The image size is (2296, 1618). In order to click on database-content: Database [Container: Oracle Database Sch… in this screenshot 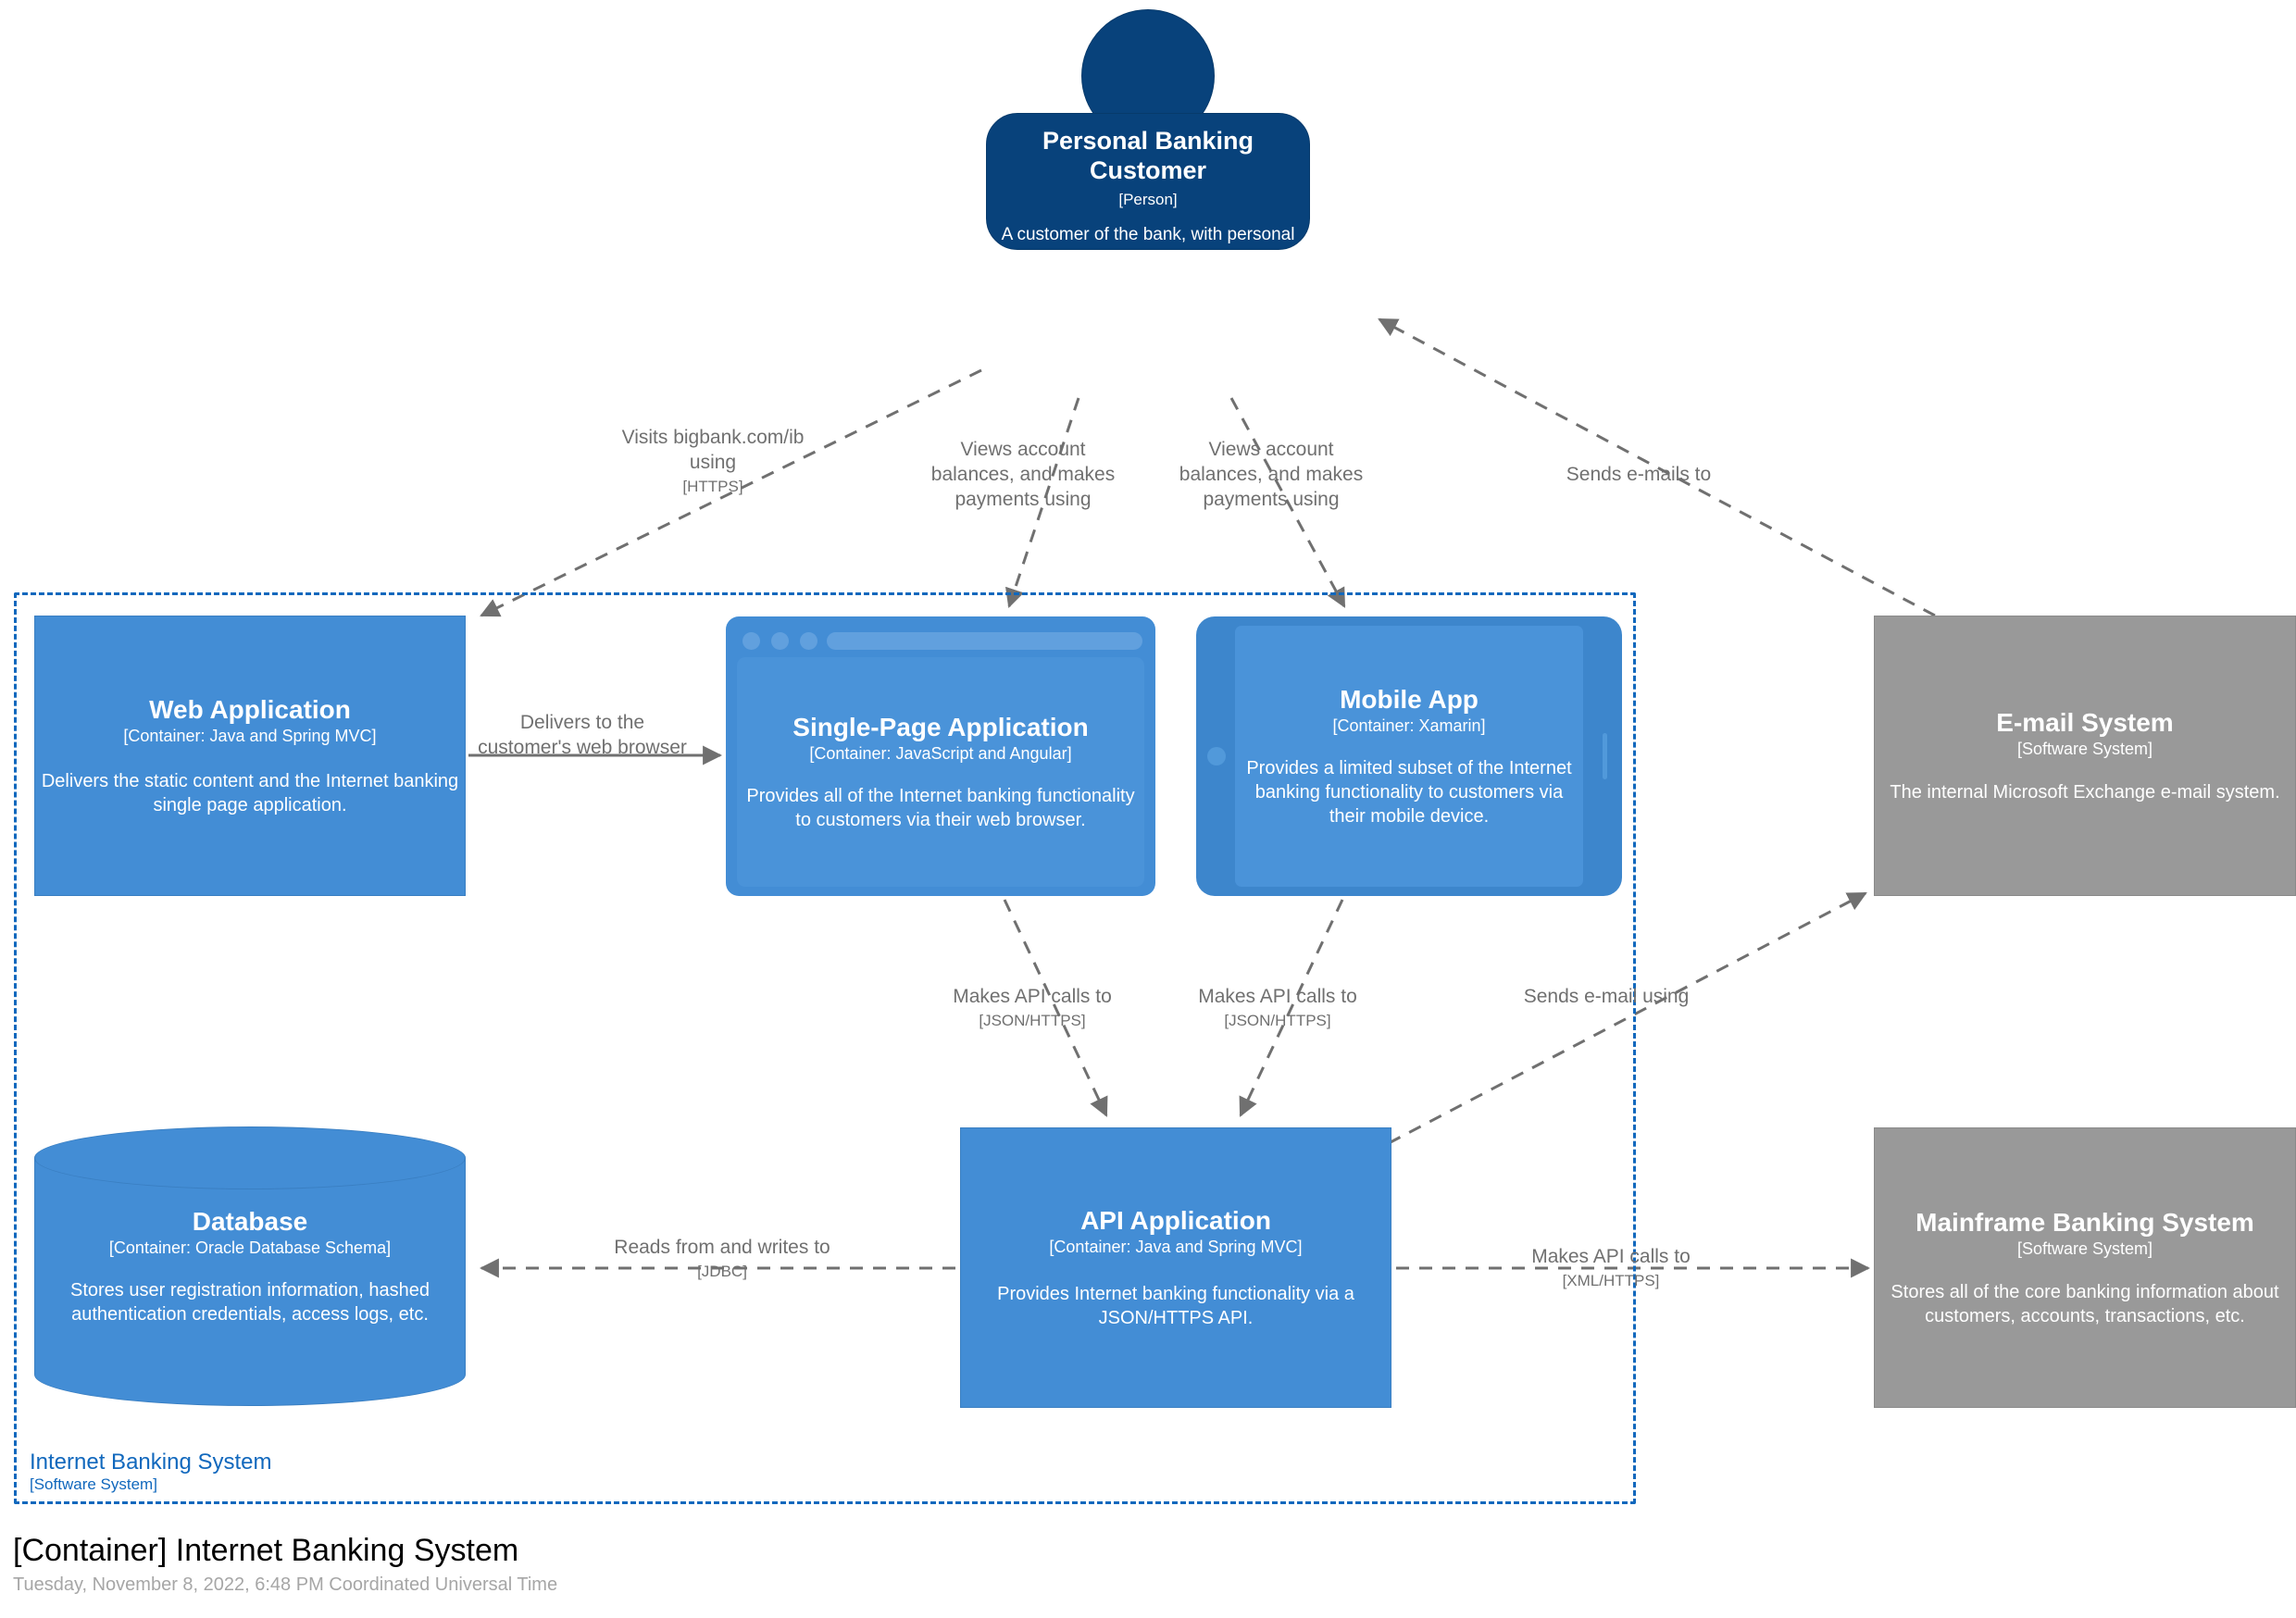, I will do `click(250, 1266)`.